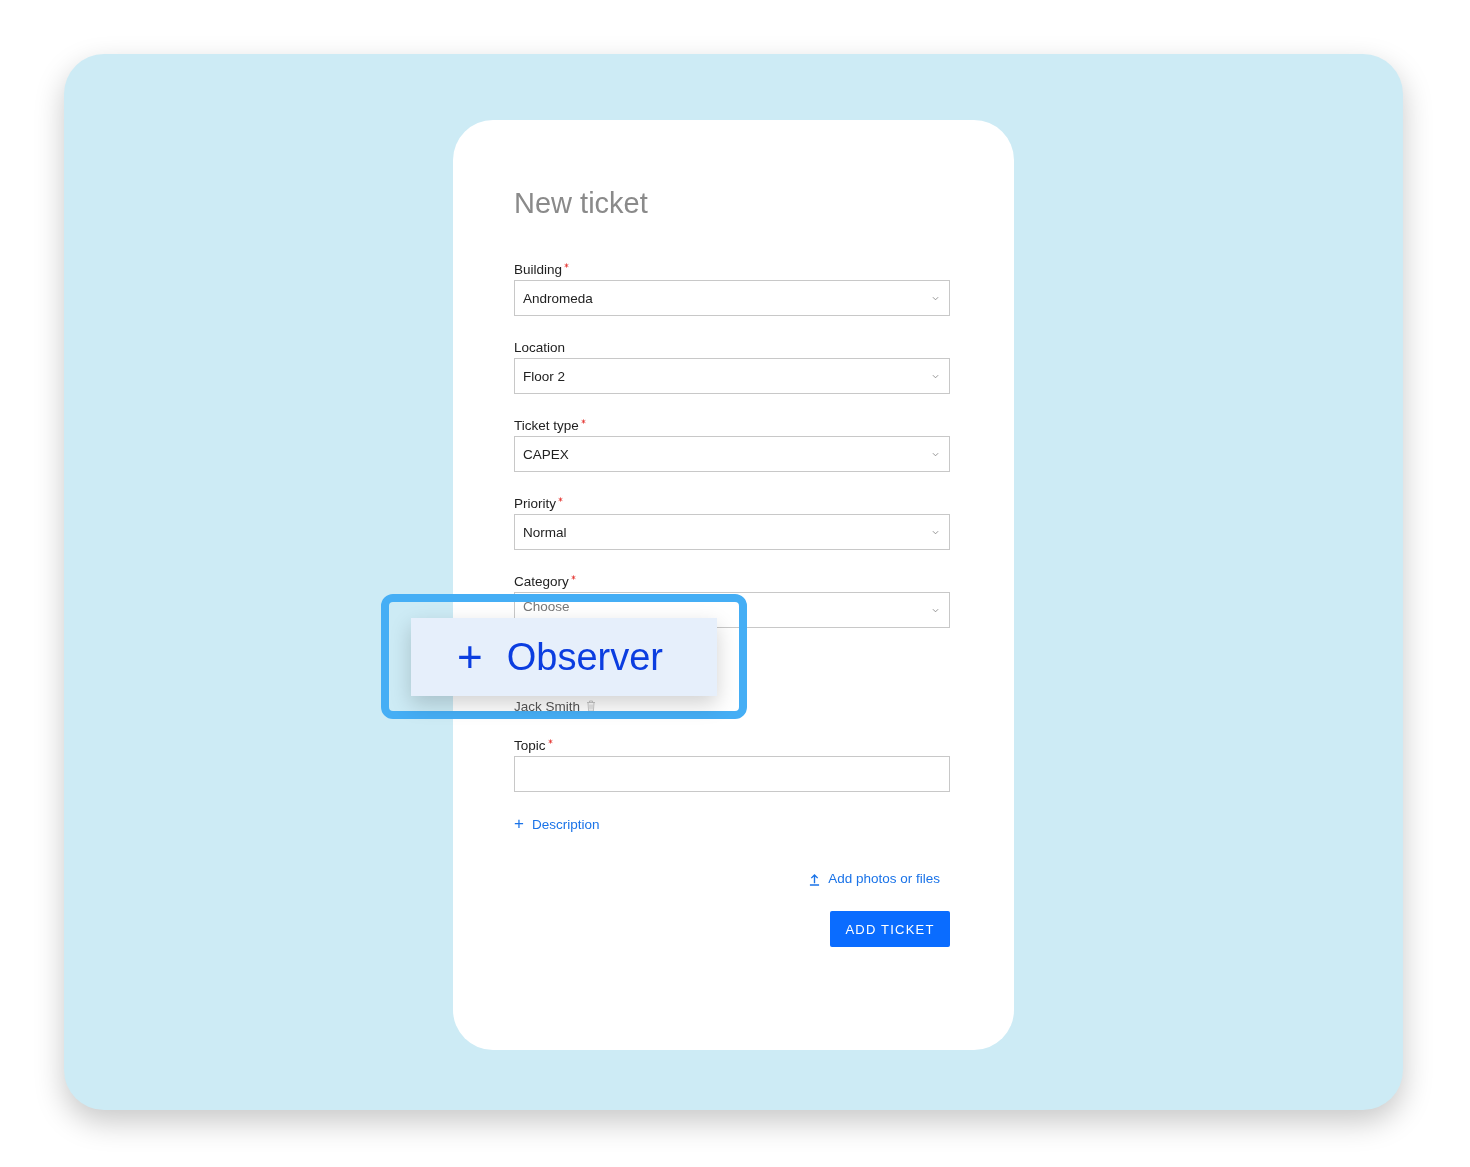 This screenshot has width=1470, height=1167. Describe the element at coordinates (557, 824) in the screenshot. I see `description-link: + Description` at that location.